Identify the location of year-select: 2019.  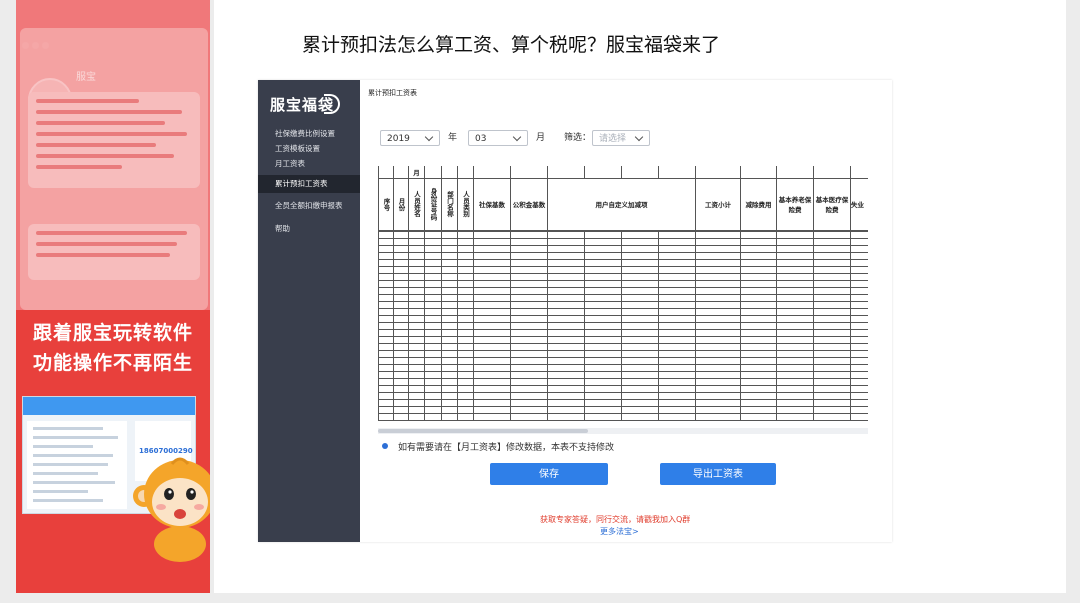
(410, 138).